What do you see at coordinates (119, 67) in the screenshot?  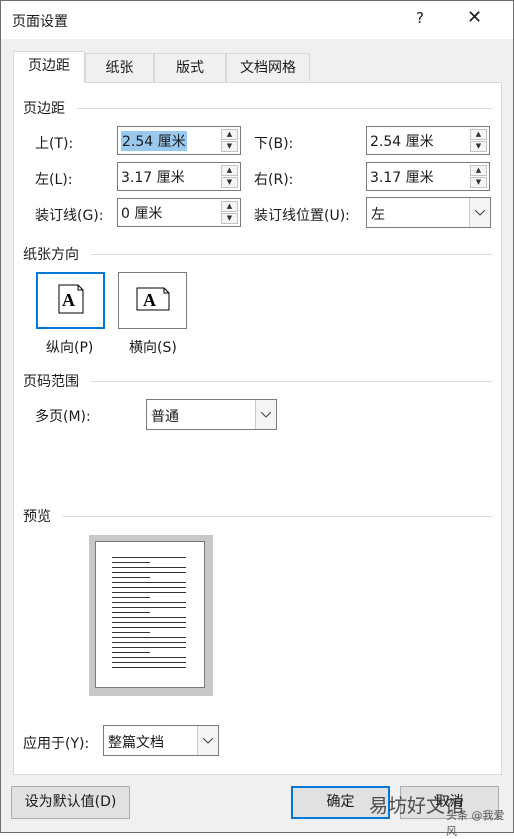 I see `tab-paper: 纸张` at bounding box center [119, 67].